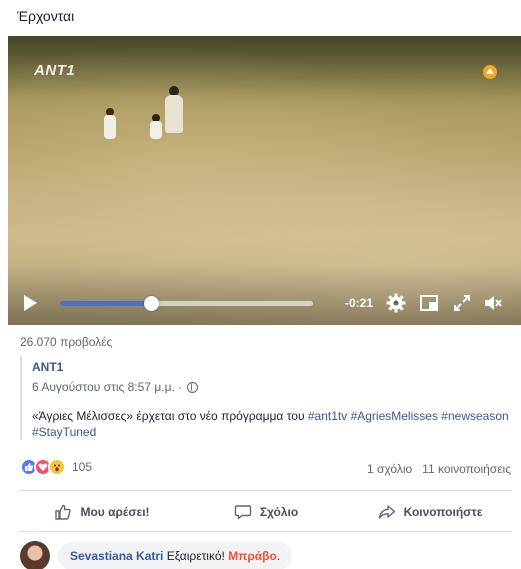 The width and height of the screenshot is (521, 569). What do you see at coordinates (272, 387) in the screenshot?
I see `shared-post-meta: 6 Αυγούστου στις 8:57 μ.μ. ·` at bounding box center [272, 387].